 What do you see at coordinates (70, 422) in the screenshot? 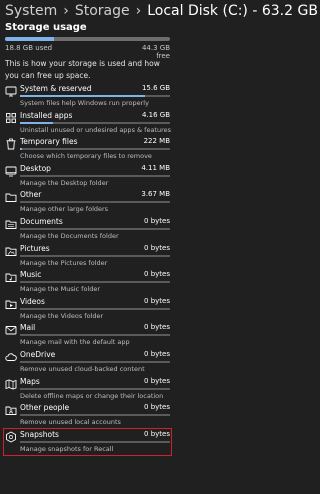
I see `category-description: Remove unused local accounts` at bounding box center [70, 422].